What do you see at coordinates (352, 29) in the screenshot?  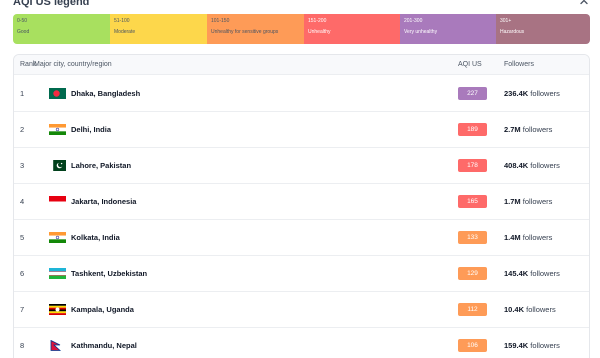 I see `legend-segment-unhealthy: 151-200 Unhealthy` at bounding box center [352, 29].